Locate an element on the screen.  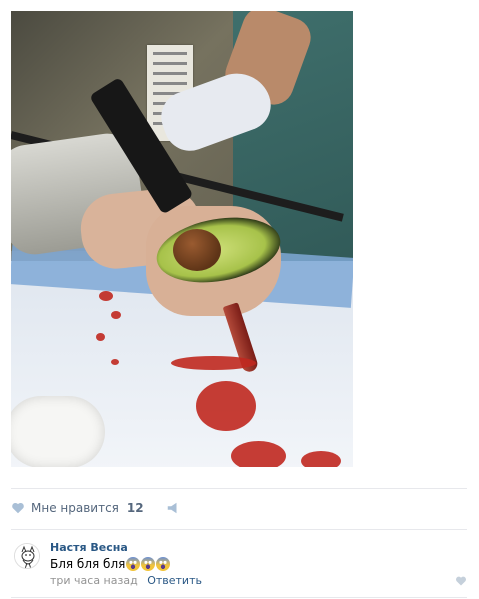
share-icon is located at coordinates (173, 508).